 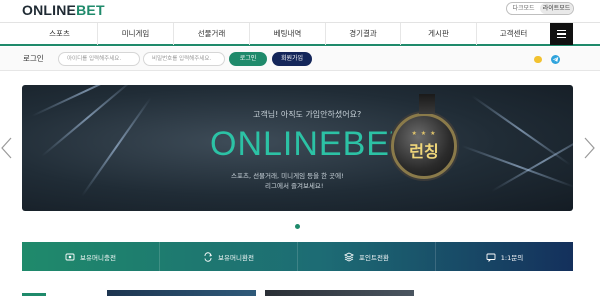 What do you see at coordinates (307, 114) in the screenshot?
I see `banner-subtitle: 고객님! 아직도 가입안하셨어요?` at bounding box center [307, 114].